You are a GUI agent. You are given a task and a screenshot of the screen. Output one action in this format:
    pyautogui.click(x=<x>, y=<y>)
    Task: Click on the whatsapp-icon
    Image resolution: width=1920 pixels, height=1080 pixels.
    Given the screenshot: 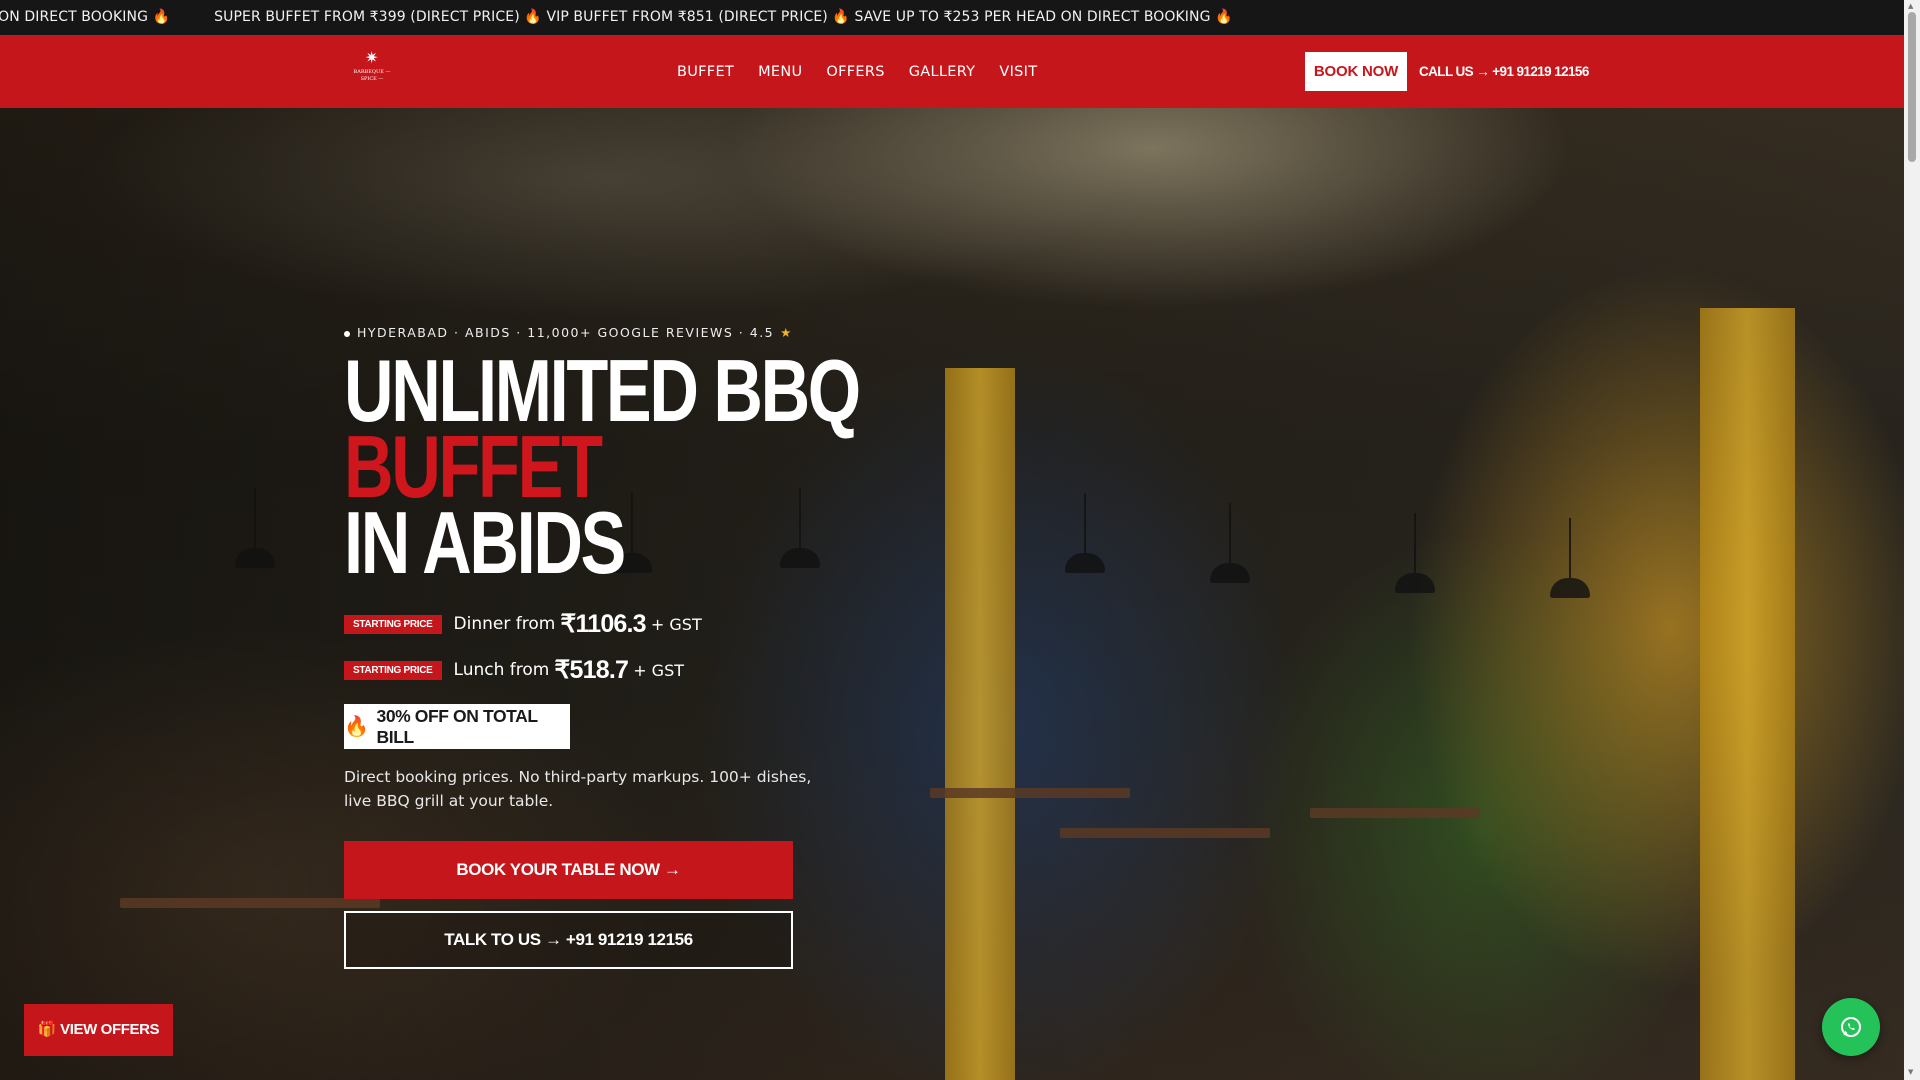 What is the action you would take?
    pyautogui.click(x=1851, y=1027)
    